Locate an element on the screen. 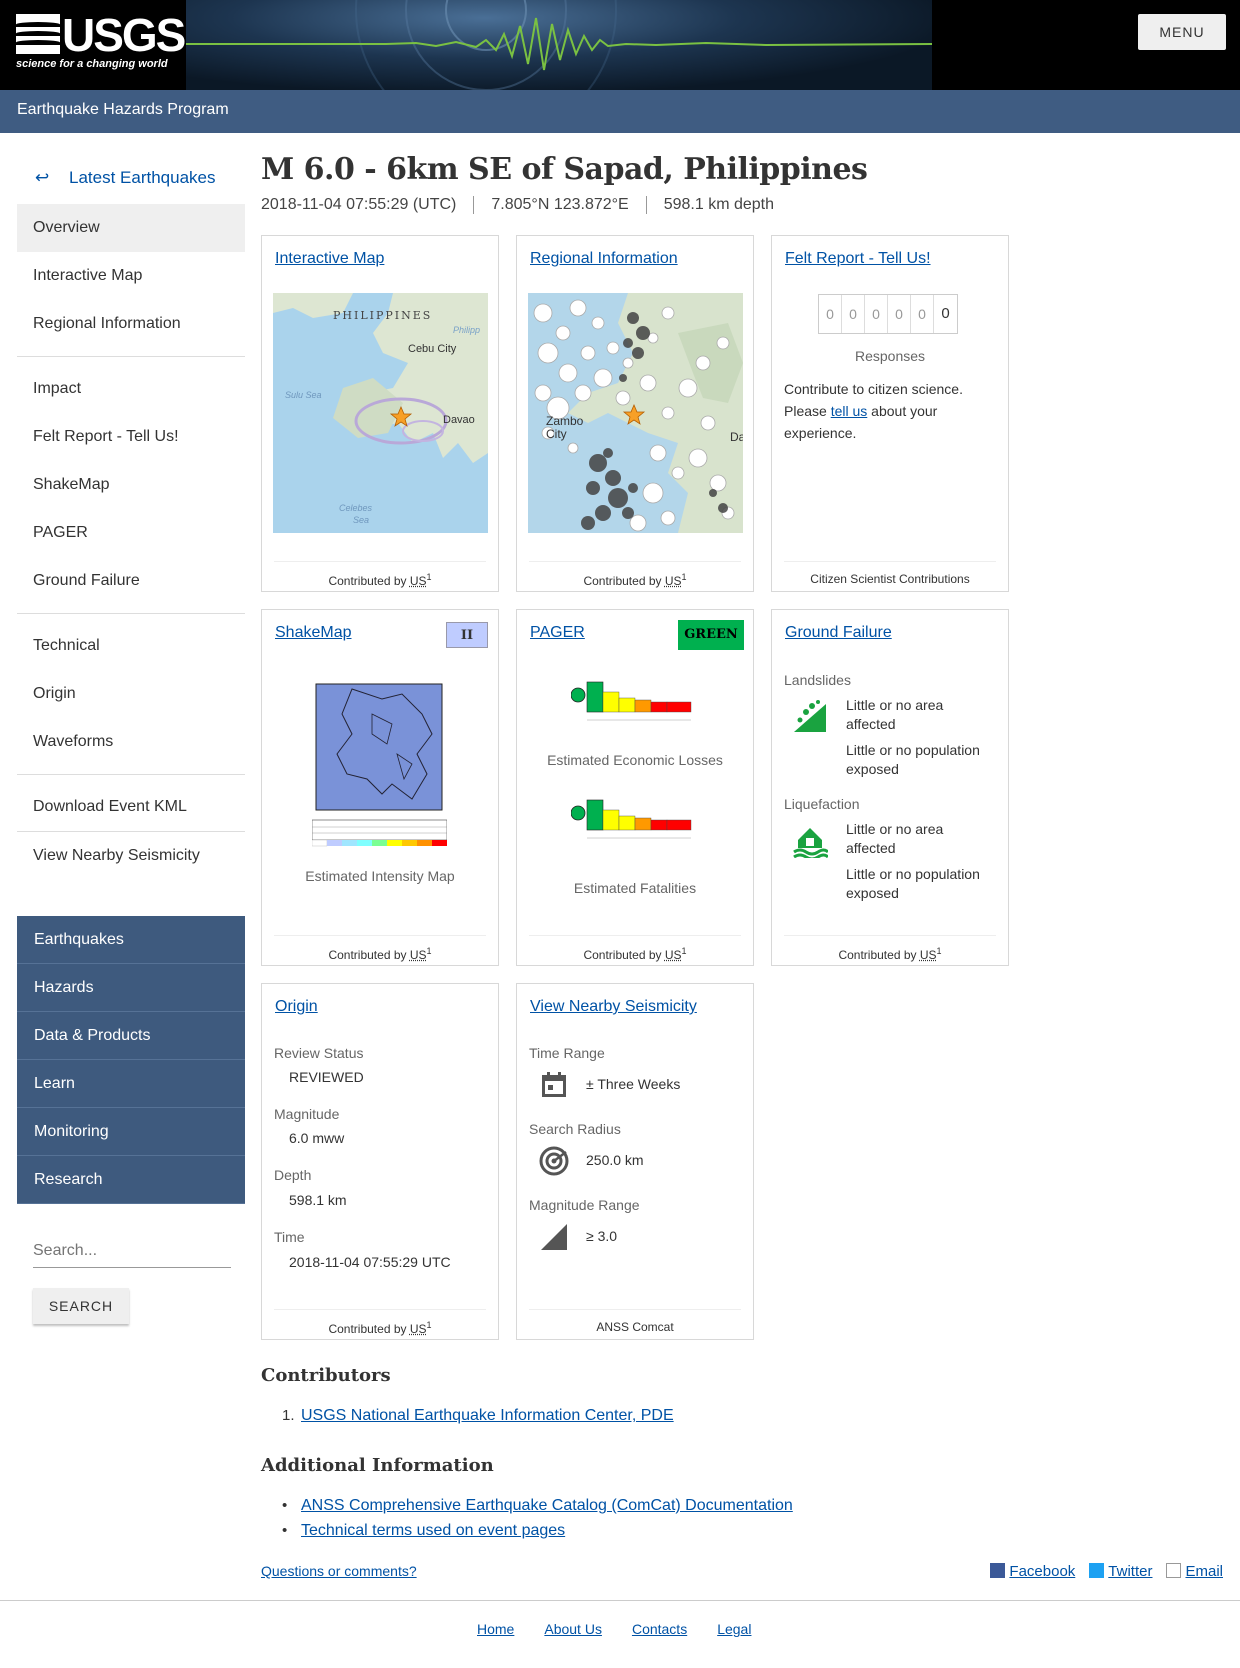  economic-losses-chart is located at coordinates (635, 705).